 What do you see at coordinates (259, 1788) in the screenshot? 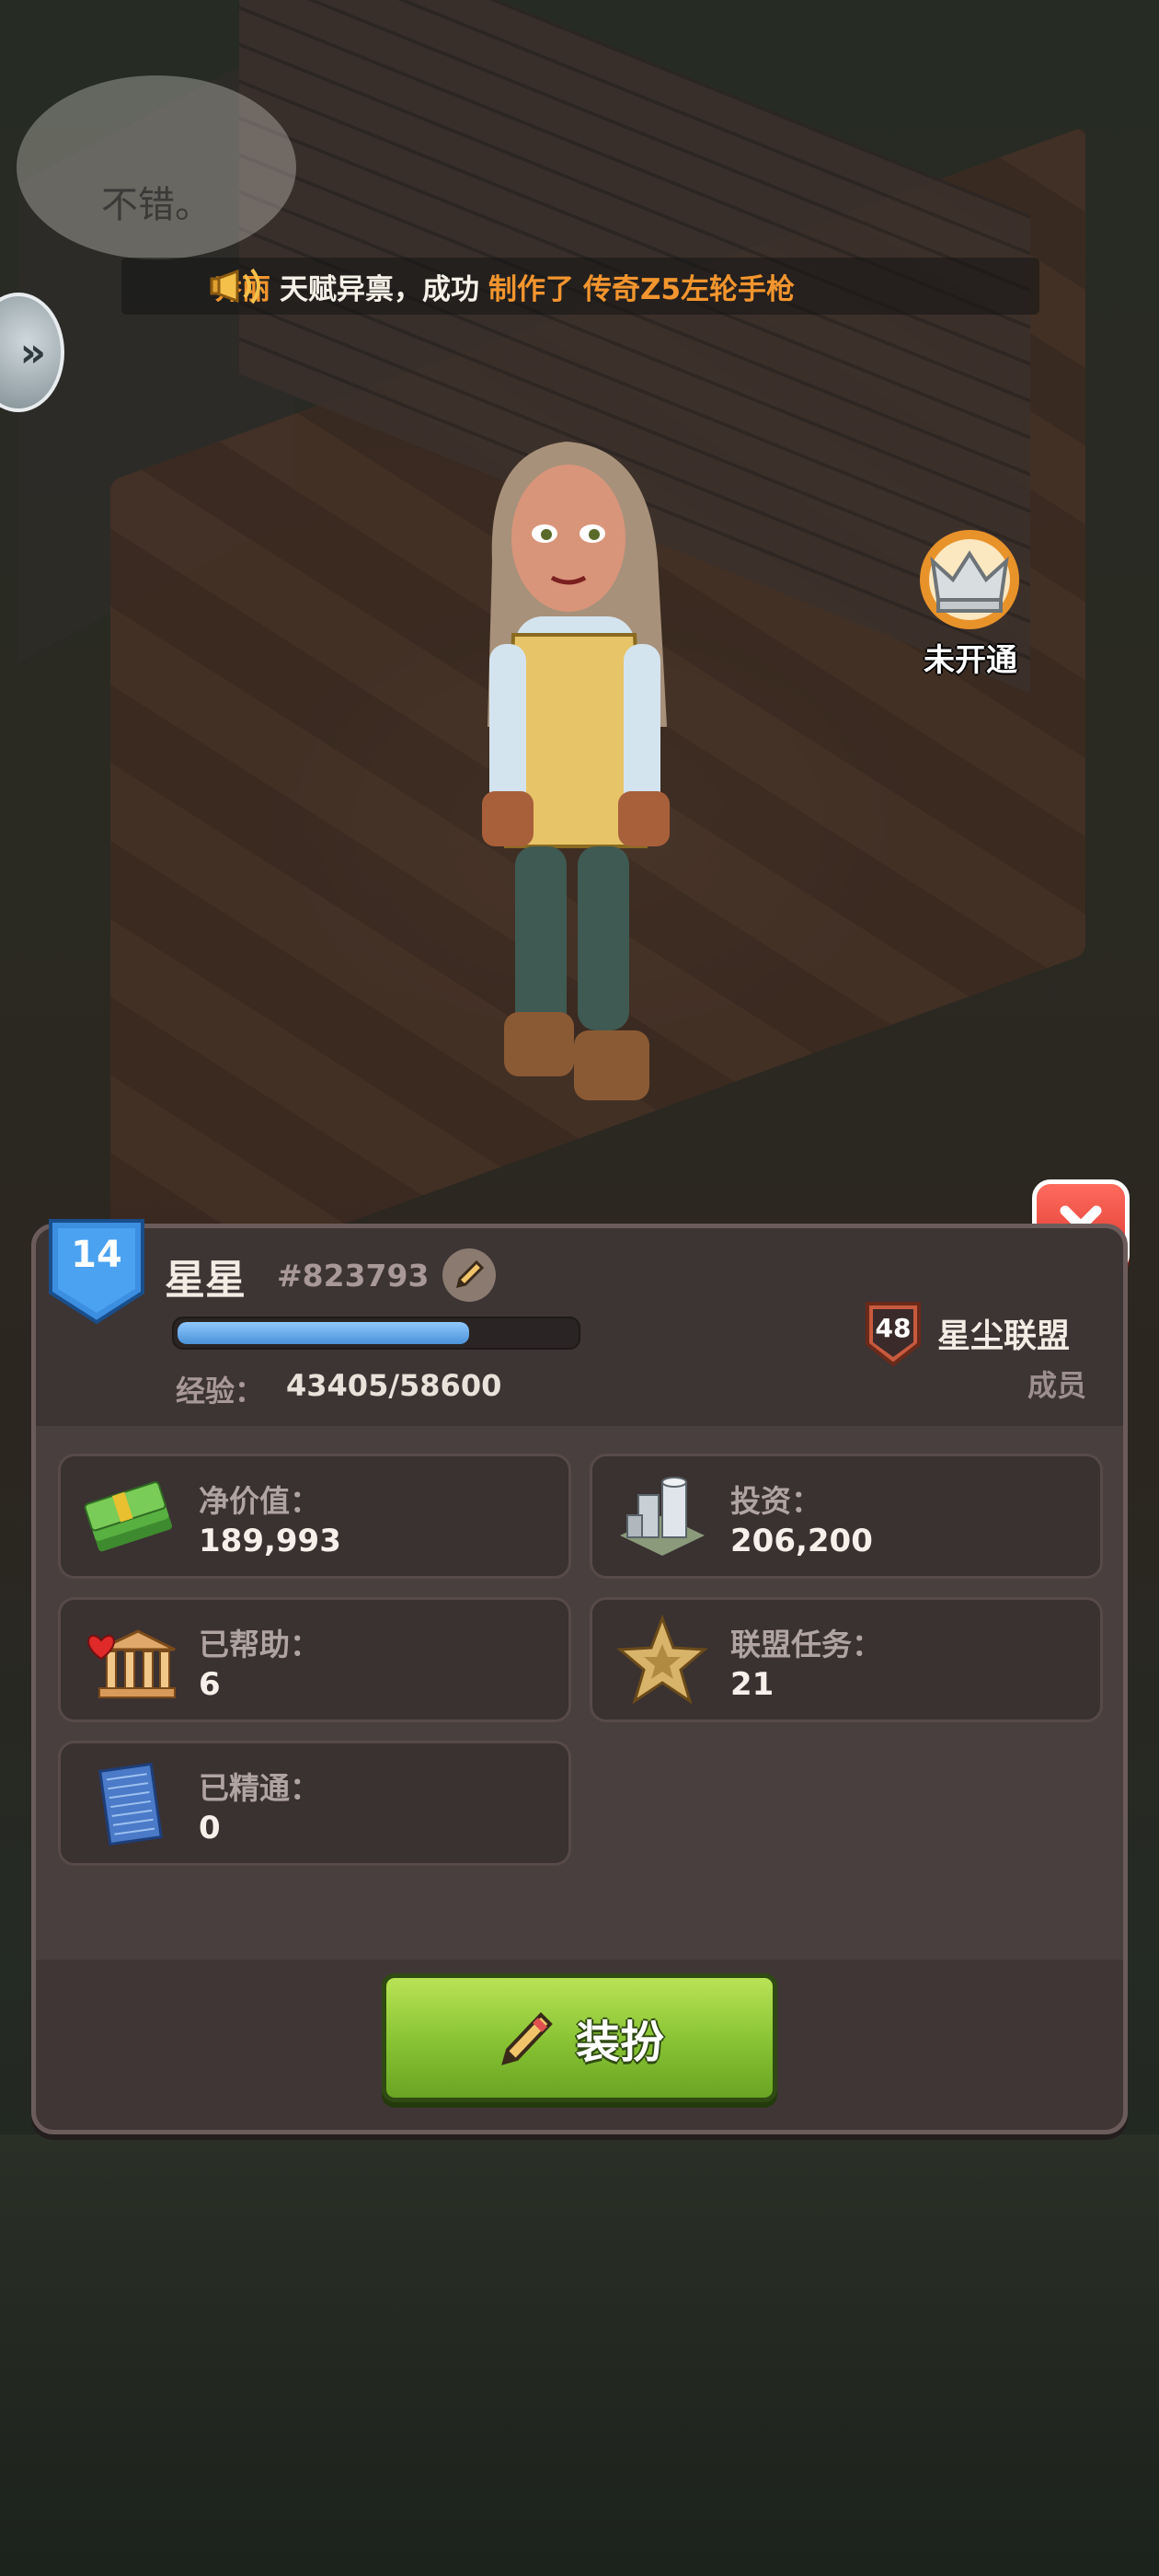
I see `stat-label: 已精通：` at bounding box center [259, 1788].